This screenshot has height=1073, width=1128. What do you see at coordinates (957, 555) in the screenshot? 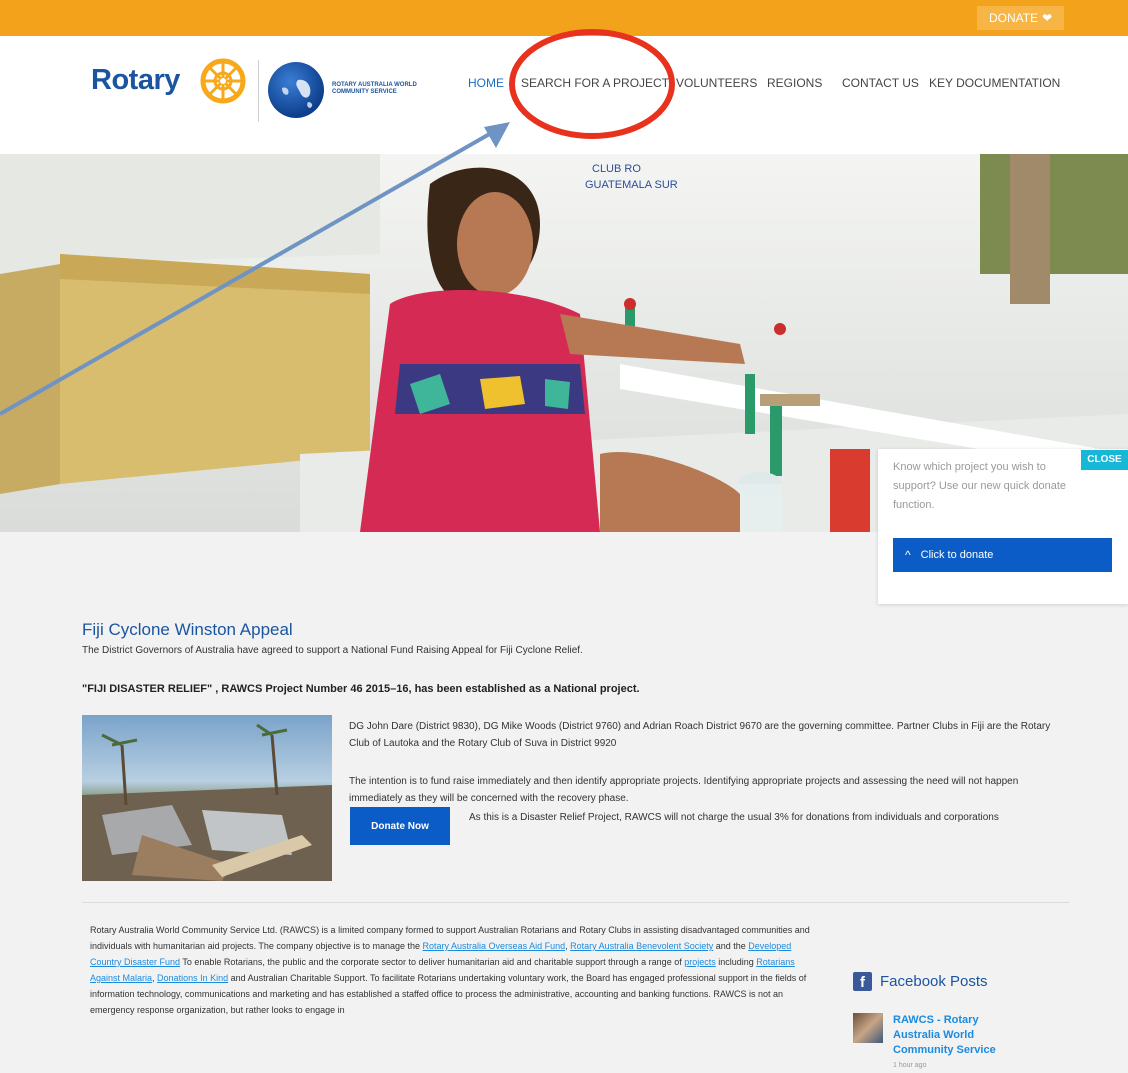
I see `click-to-donate-label: Click to donate` at bounding box center [957, 555].